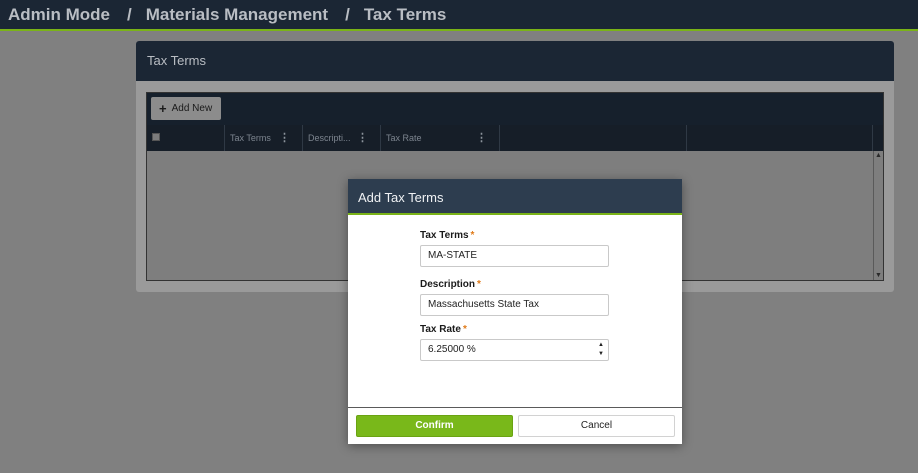 The width and height of the screenshot is (918, 473). Describe the element at coordinates (440, 329) in the screenshot. I see `tax-rate-label-text: Tax Rate` at that location.